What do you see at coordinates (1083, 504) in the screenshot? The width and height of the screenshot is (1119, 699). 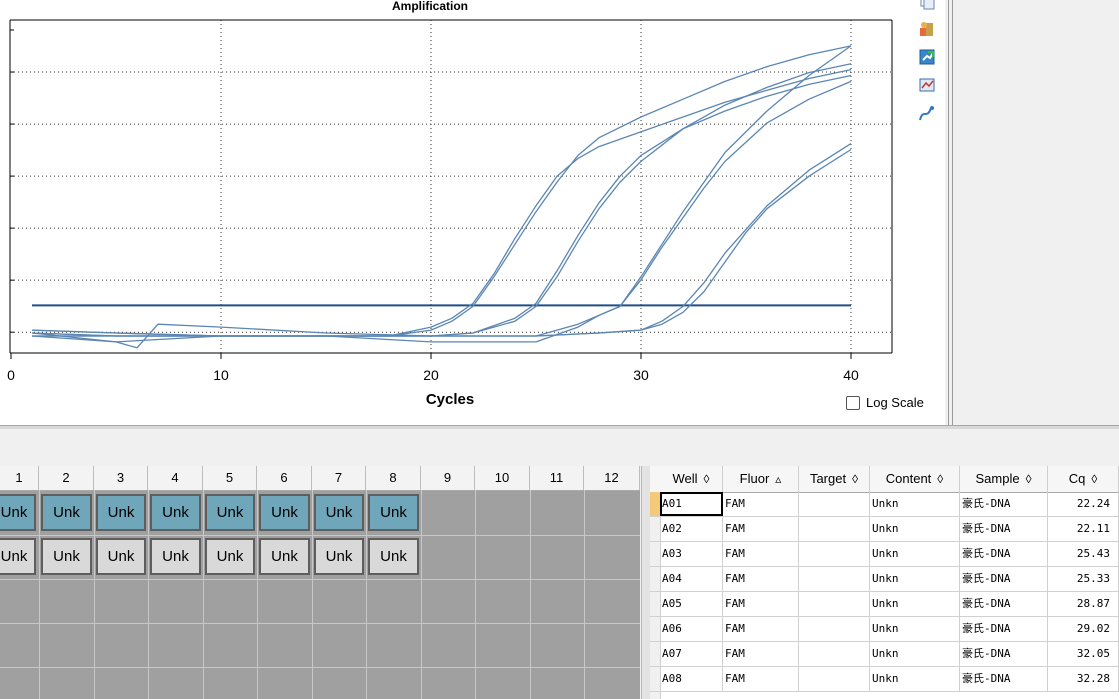 I see `cell-cq: 22.24` at bounding box center [1083, 504].